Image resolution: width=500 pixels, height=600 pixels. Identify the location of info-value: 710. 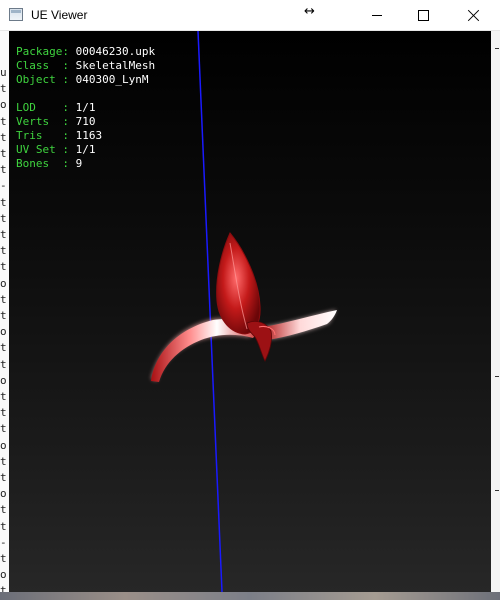
(85, 121).